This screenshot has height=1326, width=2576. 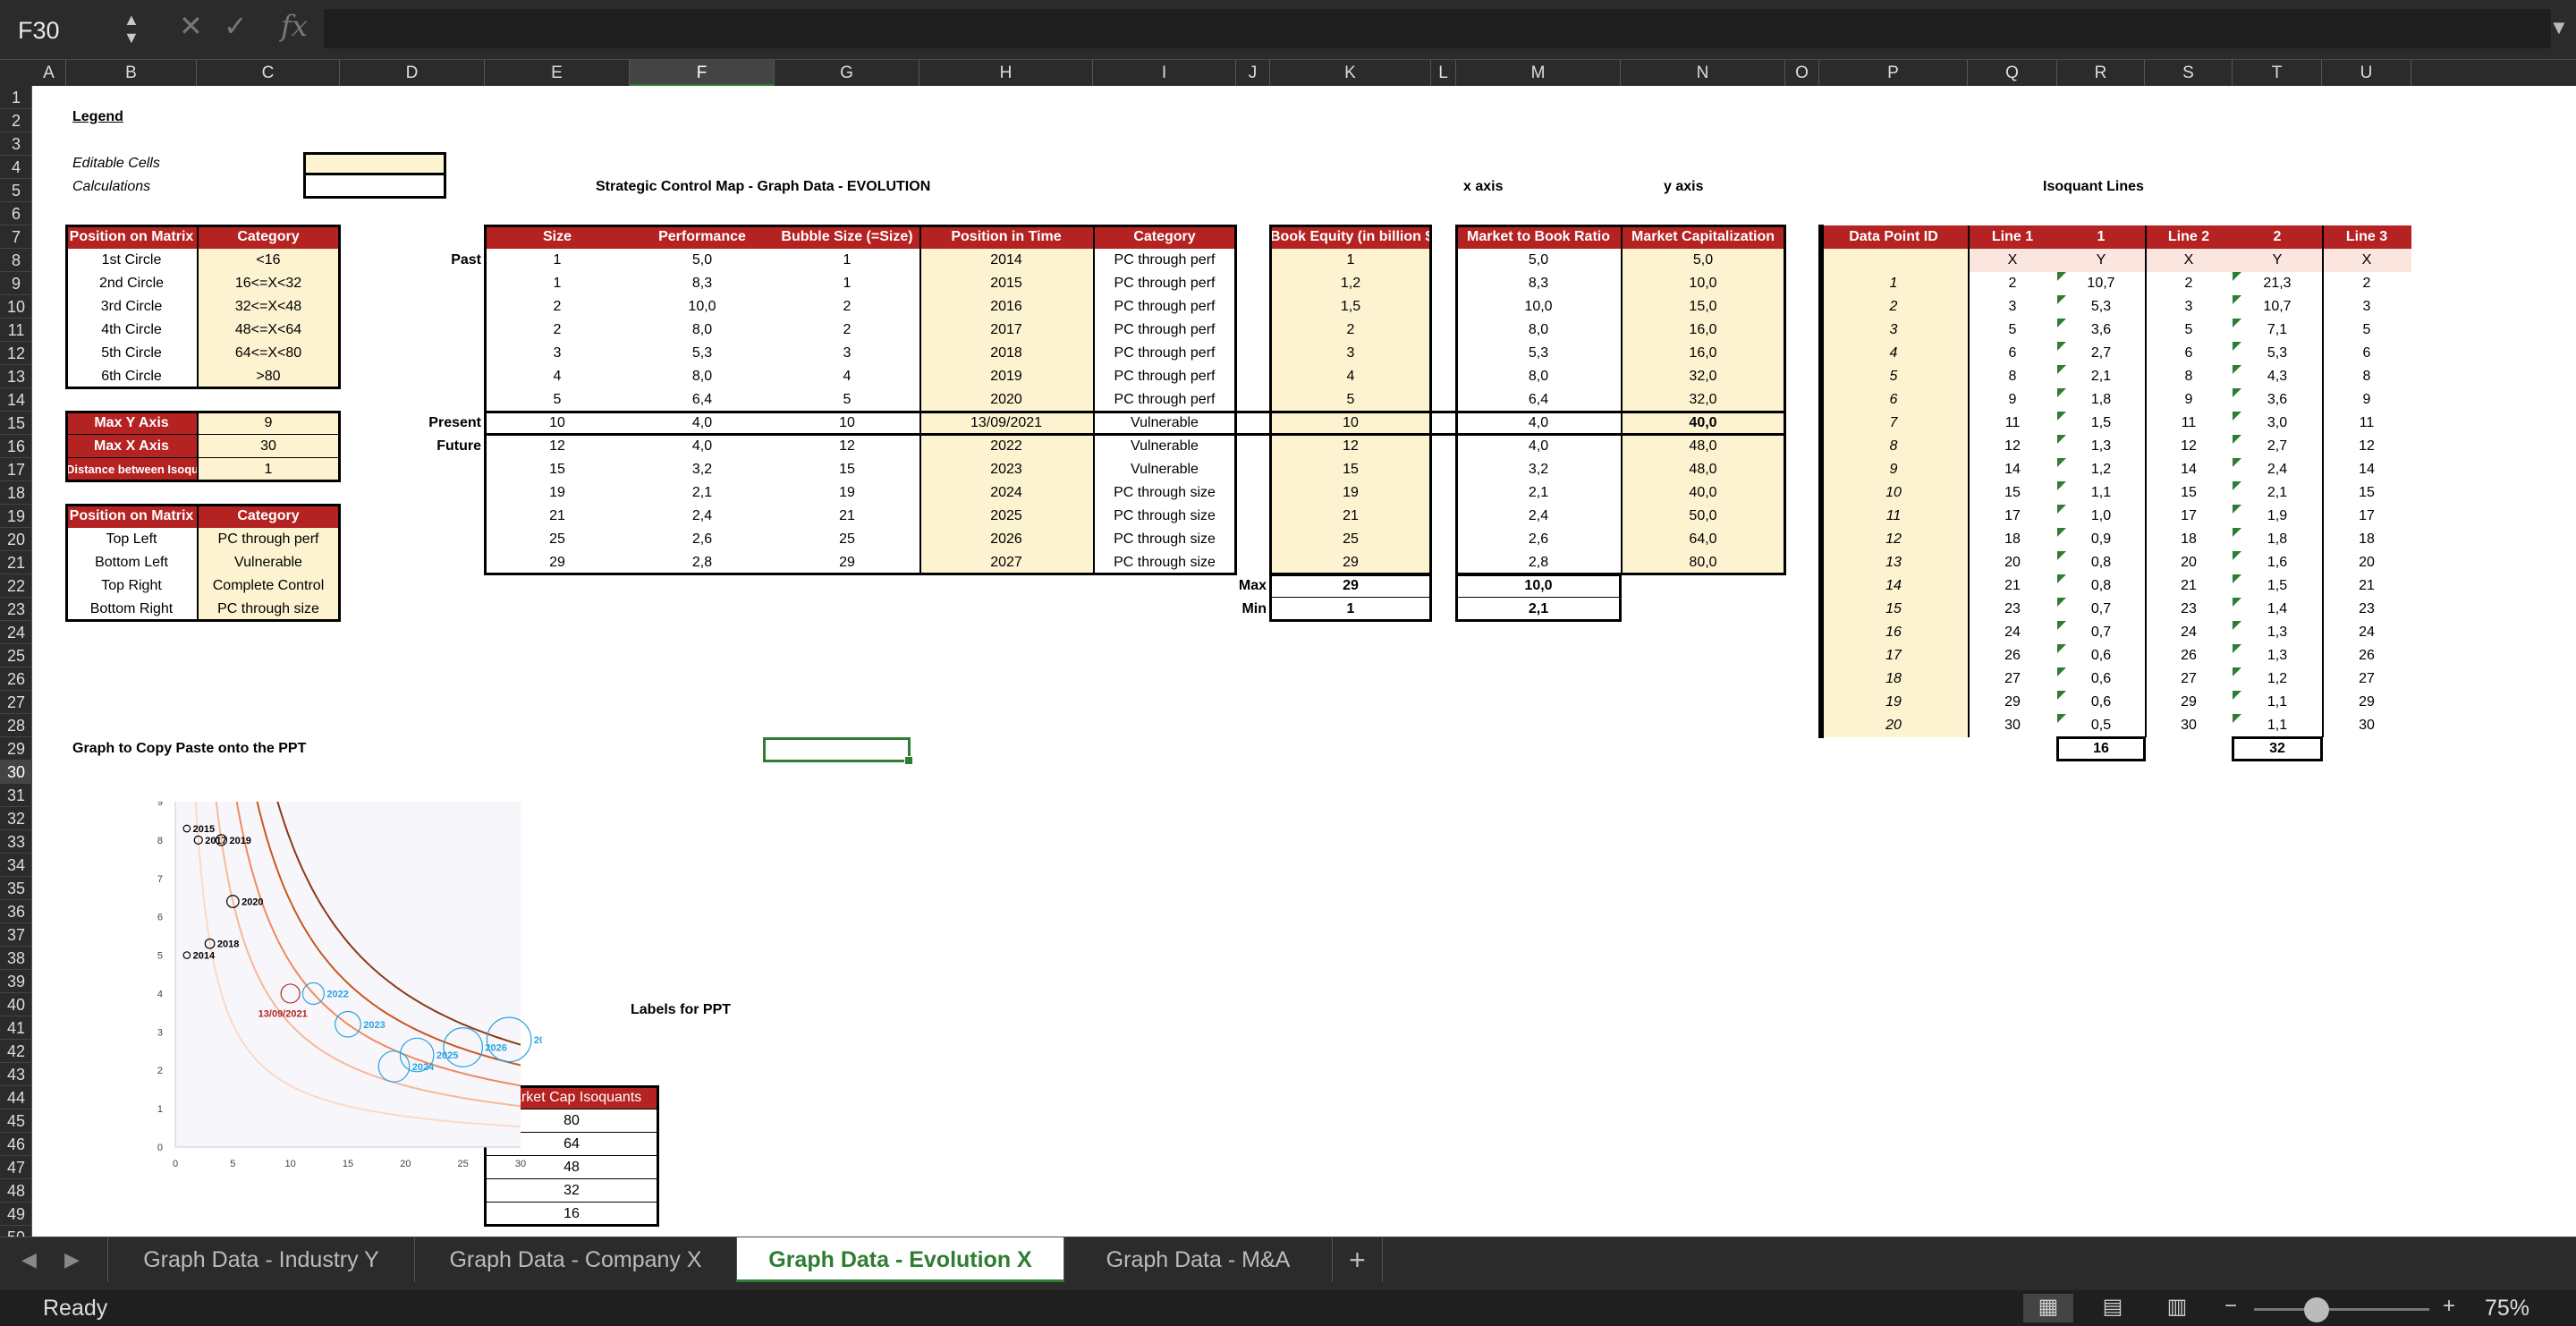 What do you see at coordinates (2101, 702) in the screenshot?
I see `isoquant-cell: 0,6` at bounding box center [2101, 702].